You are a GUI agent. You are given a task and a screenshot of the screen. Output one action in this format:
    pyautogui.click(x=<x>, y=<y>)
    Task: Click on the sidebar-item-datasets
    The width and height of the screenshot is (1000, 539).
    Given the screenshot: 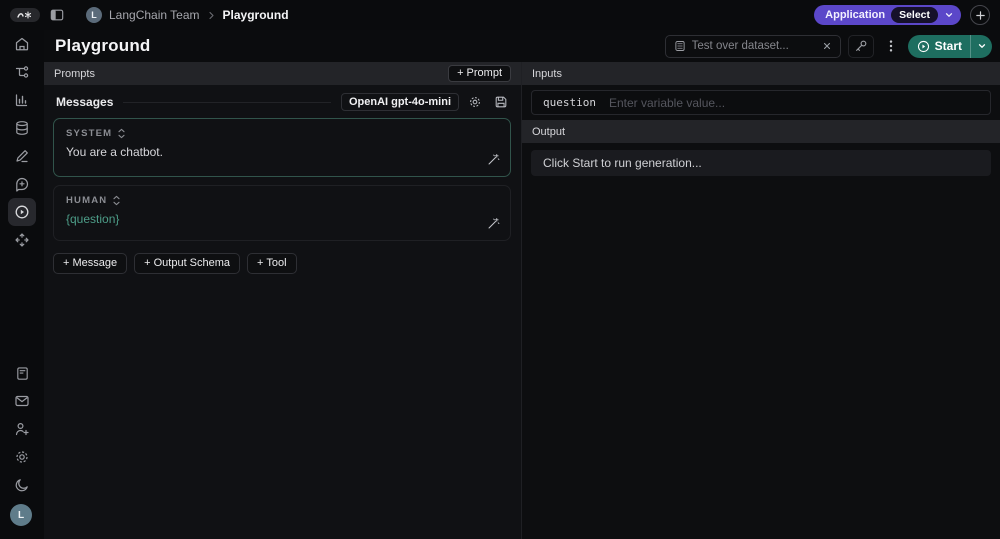 What is the action you would take?
    pyautogui.click(x=22, y=128)
    